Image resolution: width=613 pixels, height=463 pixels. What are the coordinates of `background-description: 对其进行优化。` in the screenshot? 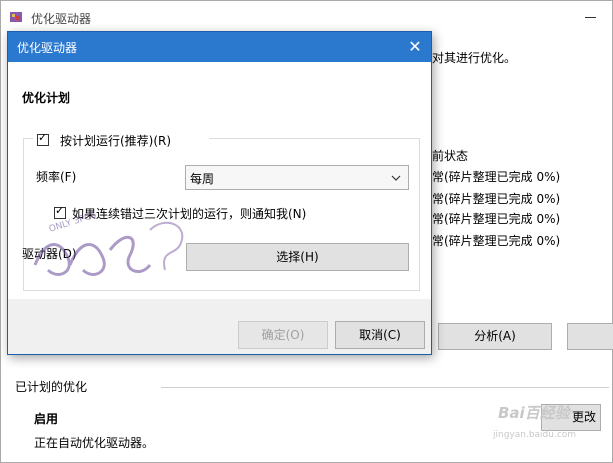 It's located at (474, 58).